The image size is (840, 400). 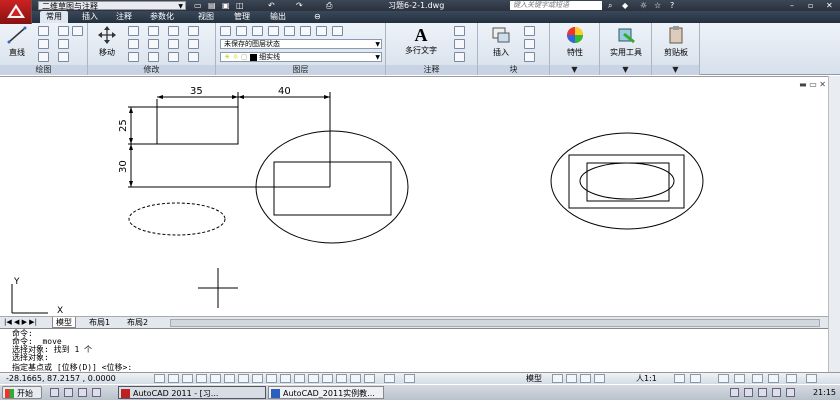 What do you see at coordinates (90, 17) in the screenshot?
I see `tab-insert: 插入` at bounding box center [90, 17].